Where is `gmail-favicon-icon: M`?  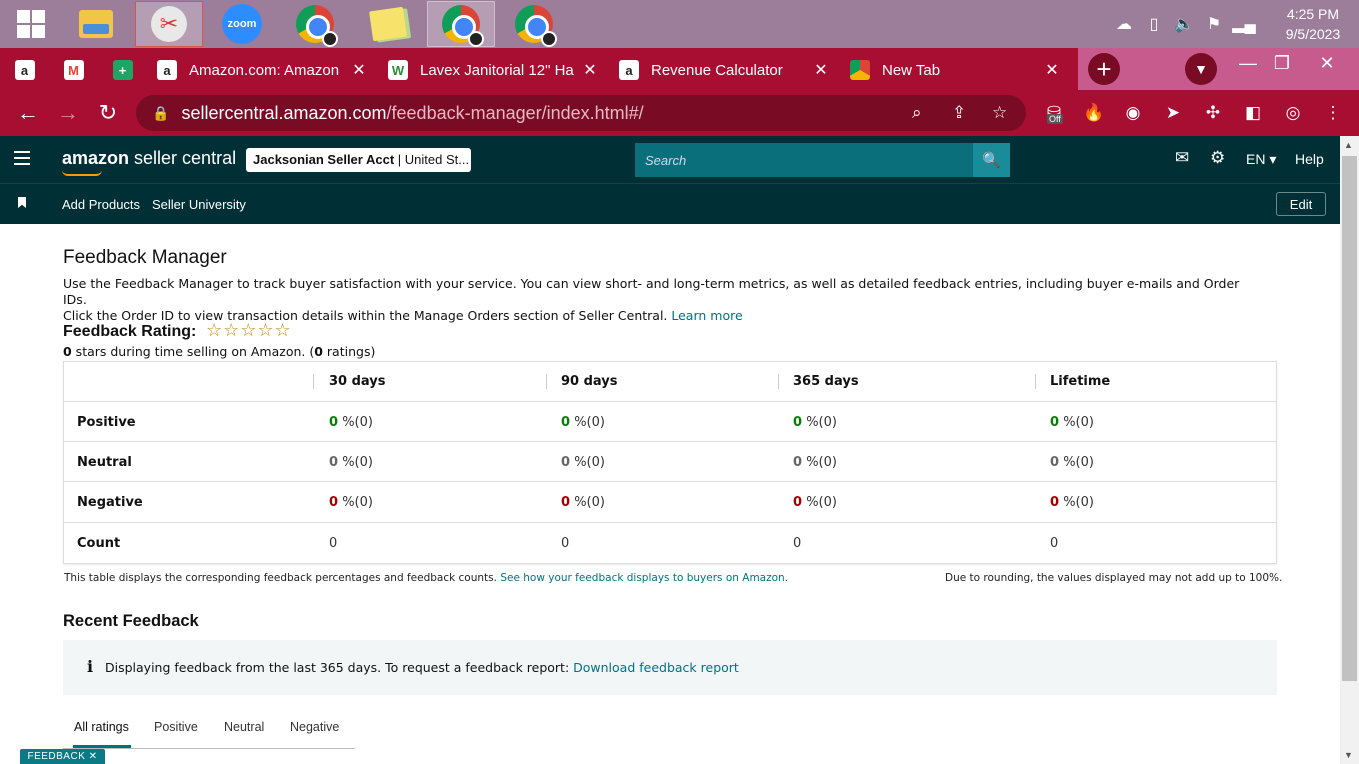 gmail-favicon-icon: M is located at coordinates (73, 70).